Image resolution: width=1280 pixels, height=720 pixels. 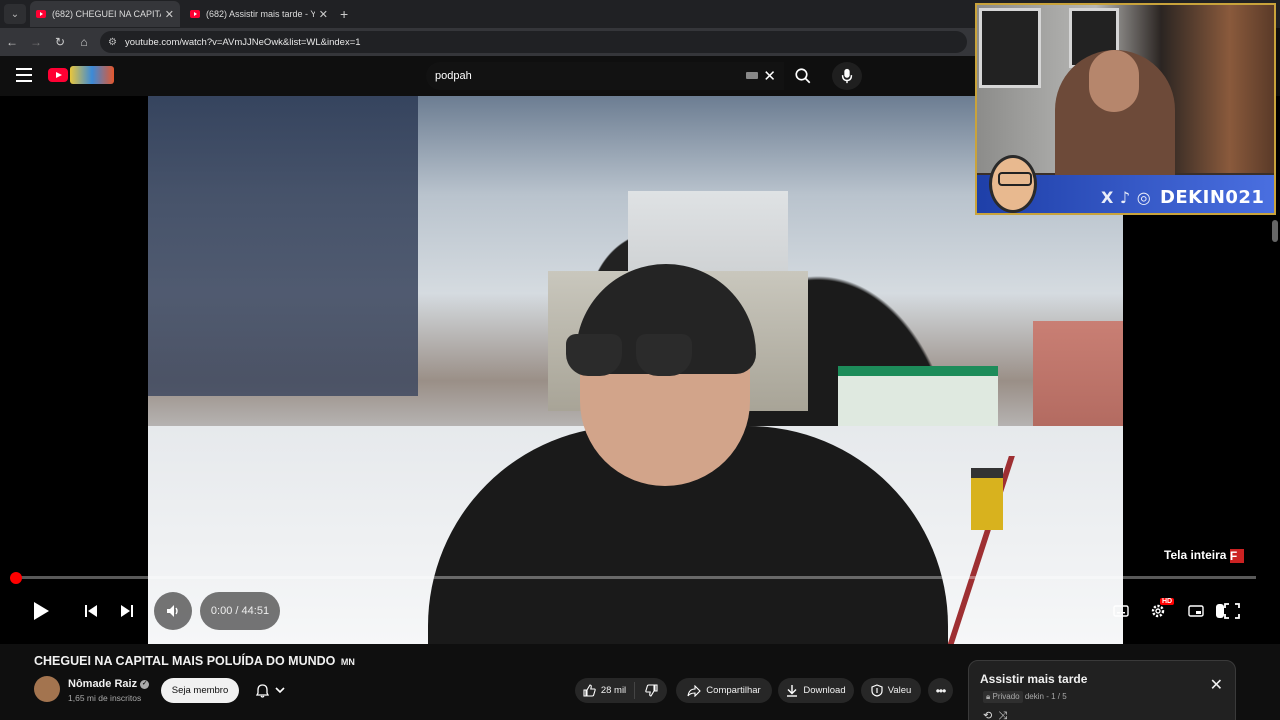 I want to click on forward-arrow-icon: →, so click(x=36, y=42).